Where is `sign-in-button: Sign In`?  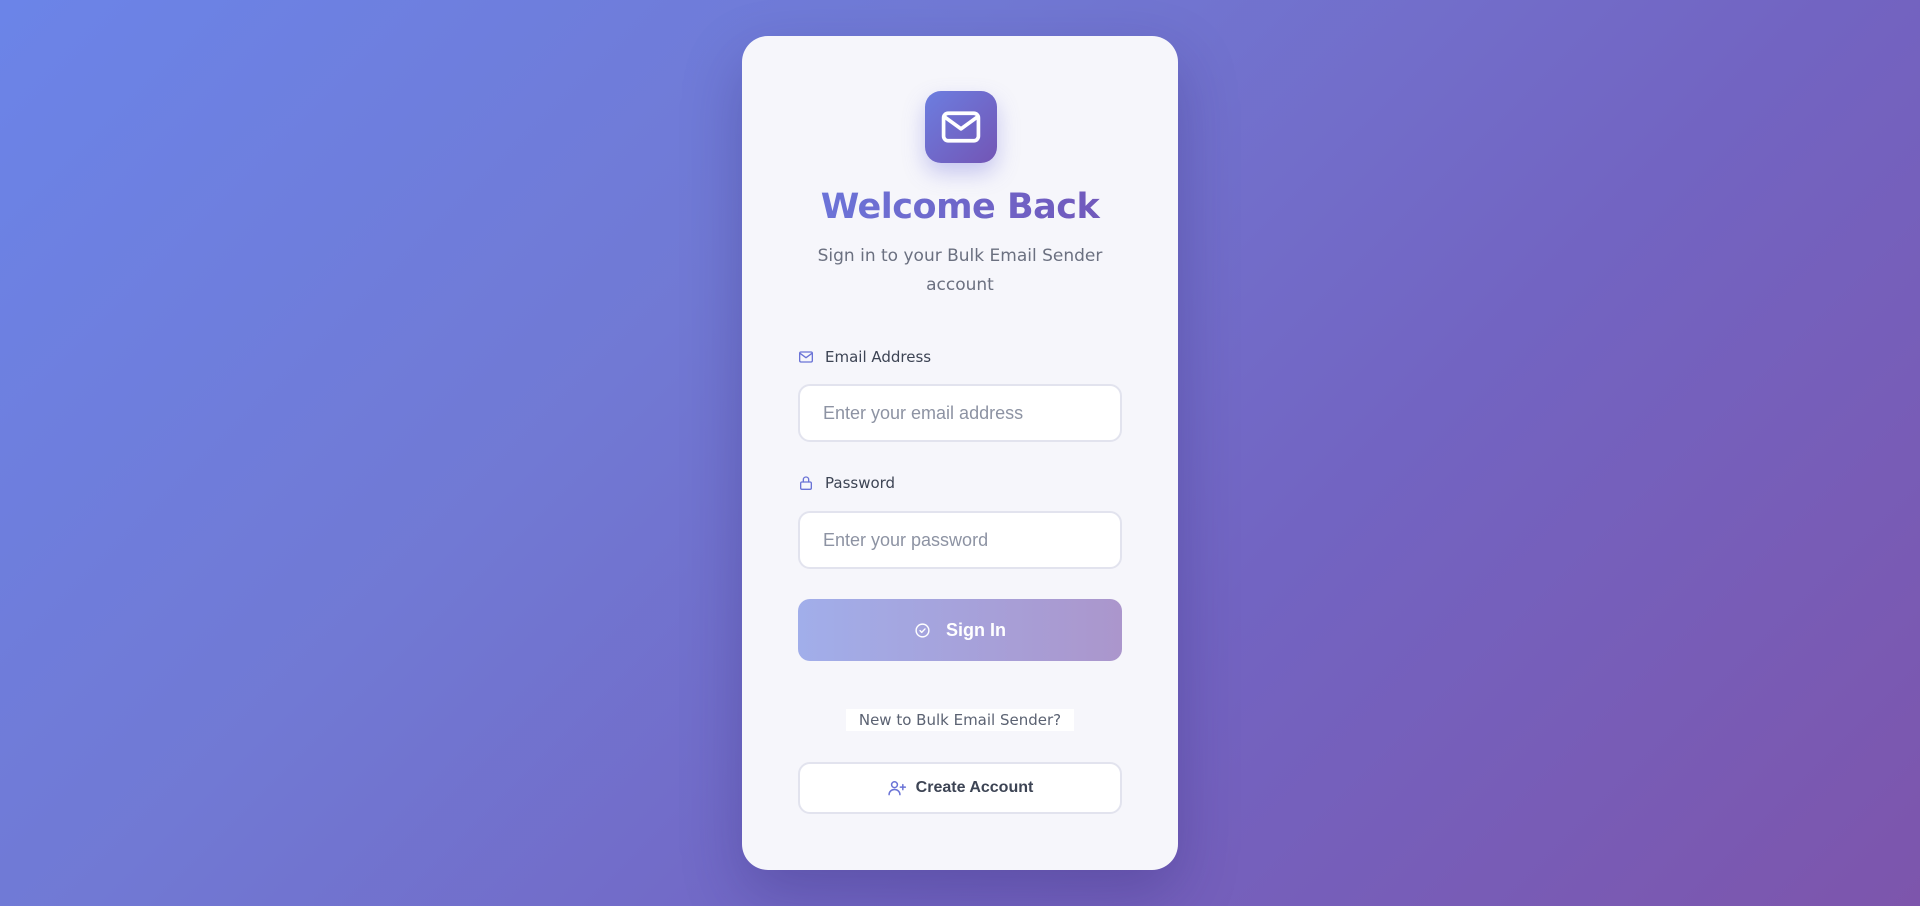 sign-in-button: Sign In is located at coordinates (960, 630).